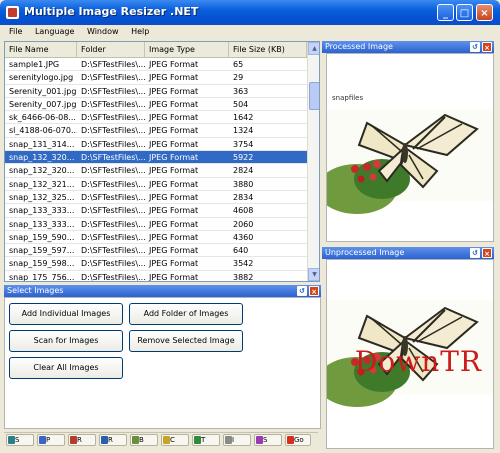 The height and width of the screenshot is (453, 500). What do you see at coordinates (241, 91) in the screenshot?
I see `file-size-cell: 363` at bounding box center [241, 91].